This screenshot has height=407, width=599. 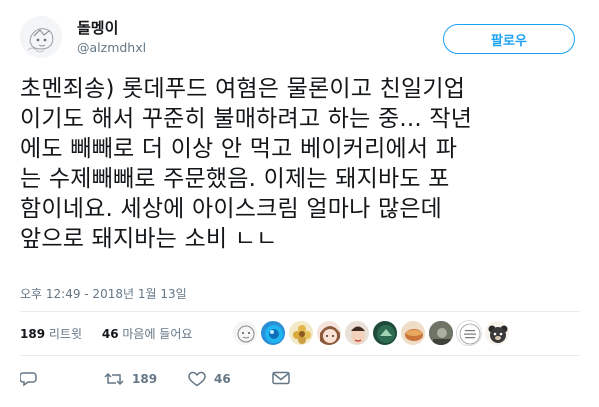 What do you see at coordinates (130, 379) in the screenshot?
I see `retweet-button: 189` at bounding box center [130, 379].